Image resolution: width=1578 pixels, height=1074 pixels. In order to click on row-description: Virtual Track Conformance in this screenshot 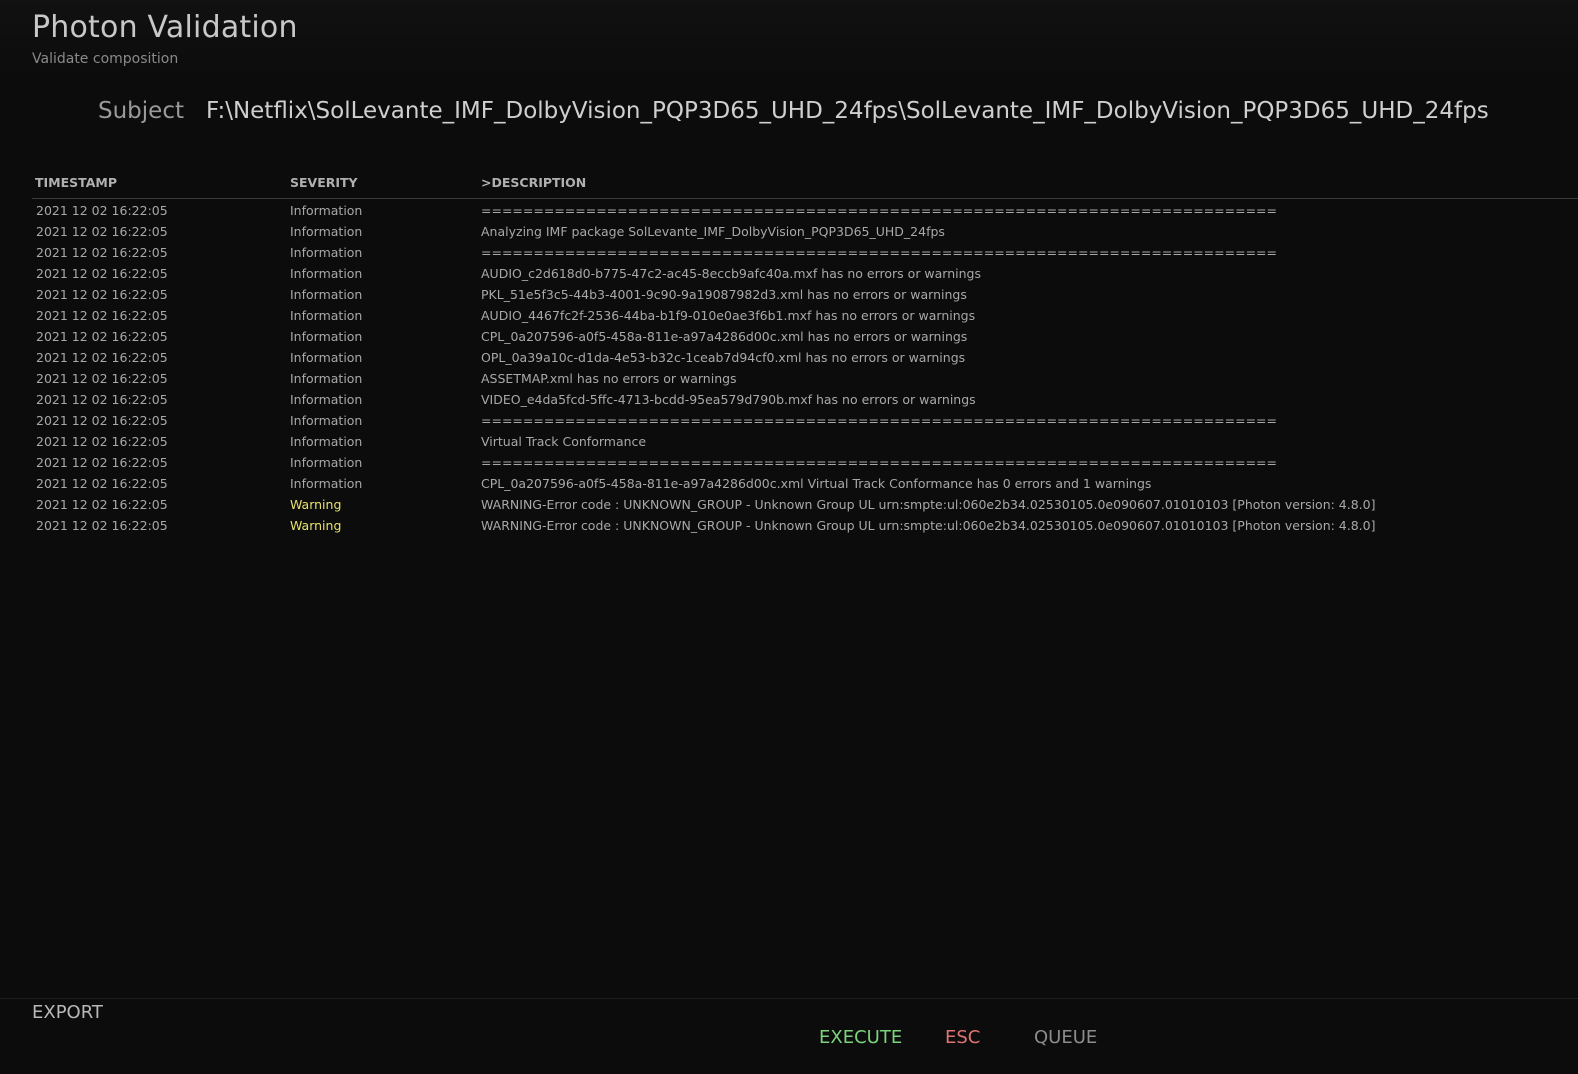, I will do `click(564, 441)`.